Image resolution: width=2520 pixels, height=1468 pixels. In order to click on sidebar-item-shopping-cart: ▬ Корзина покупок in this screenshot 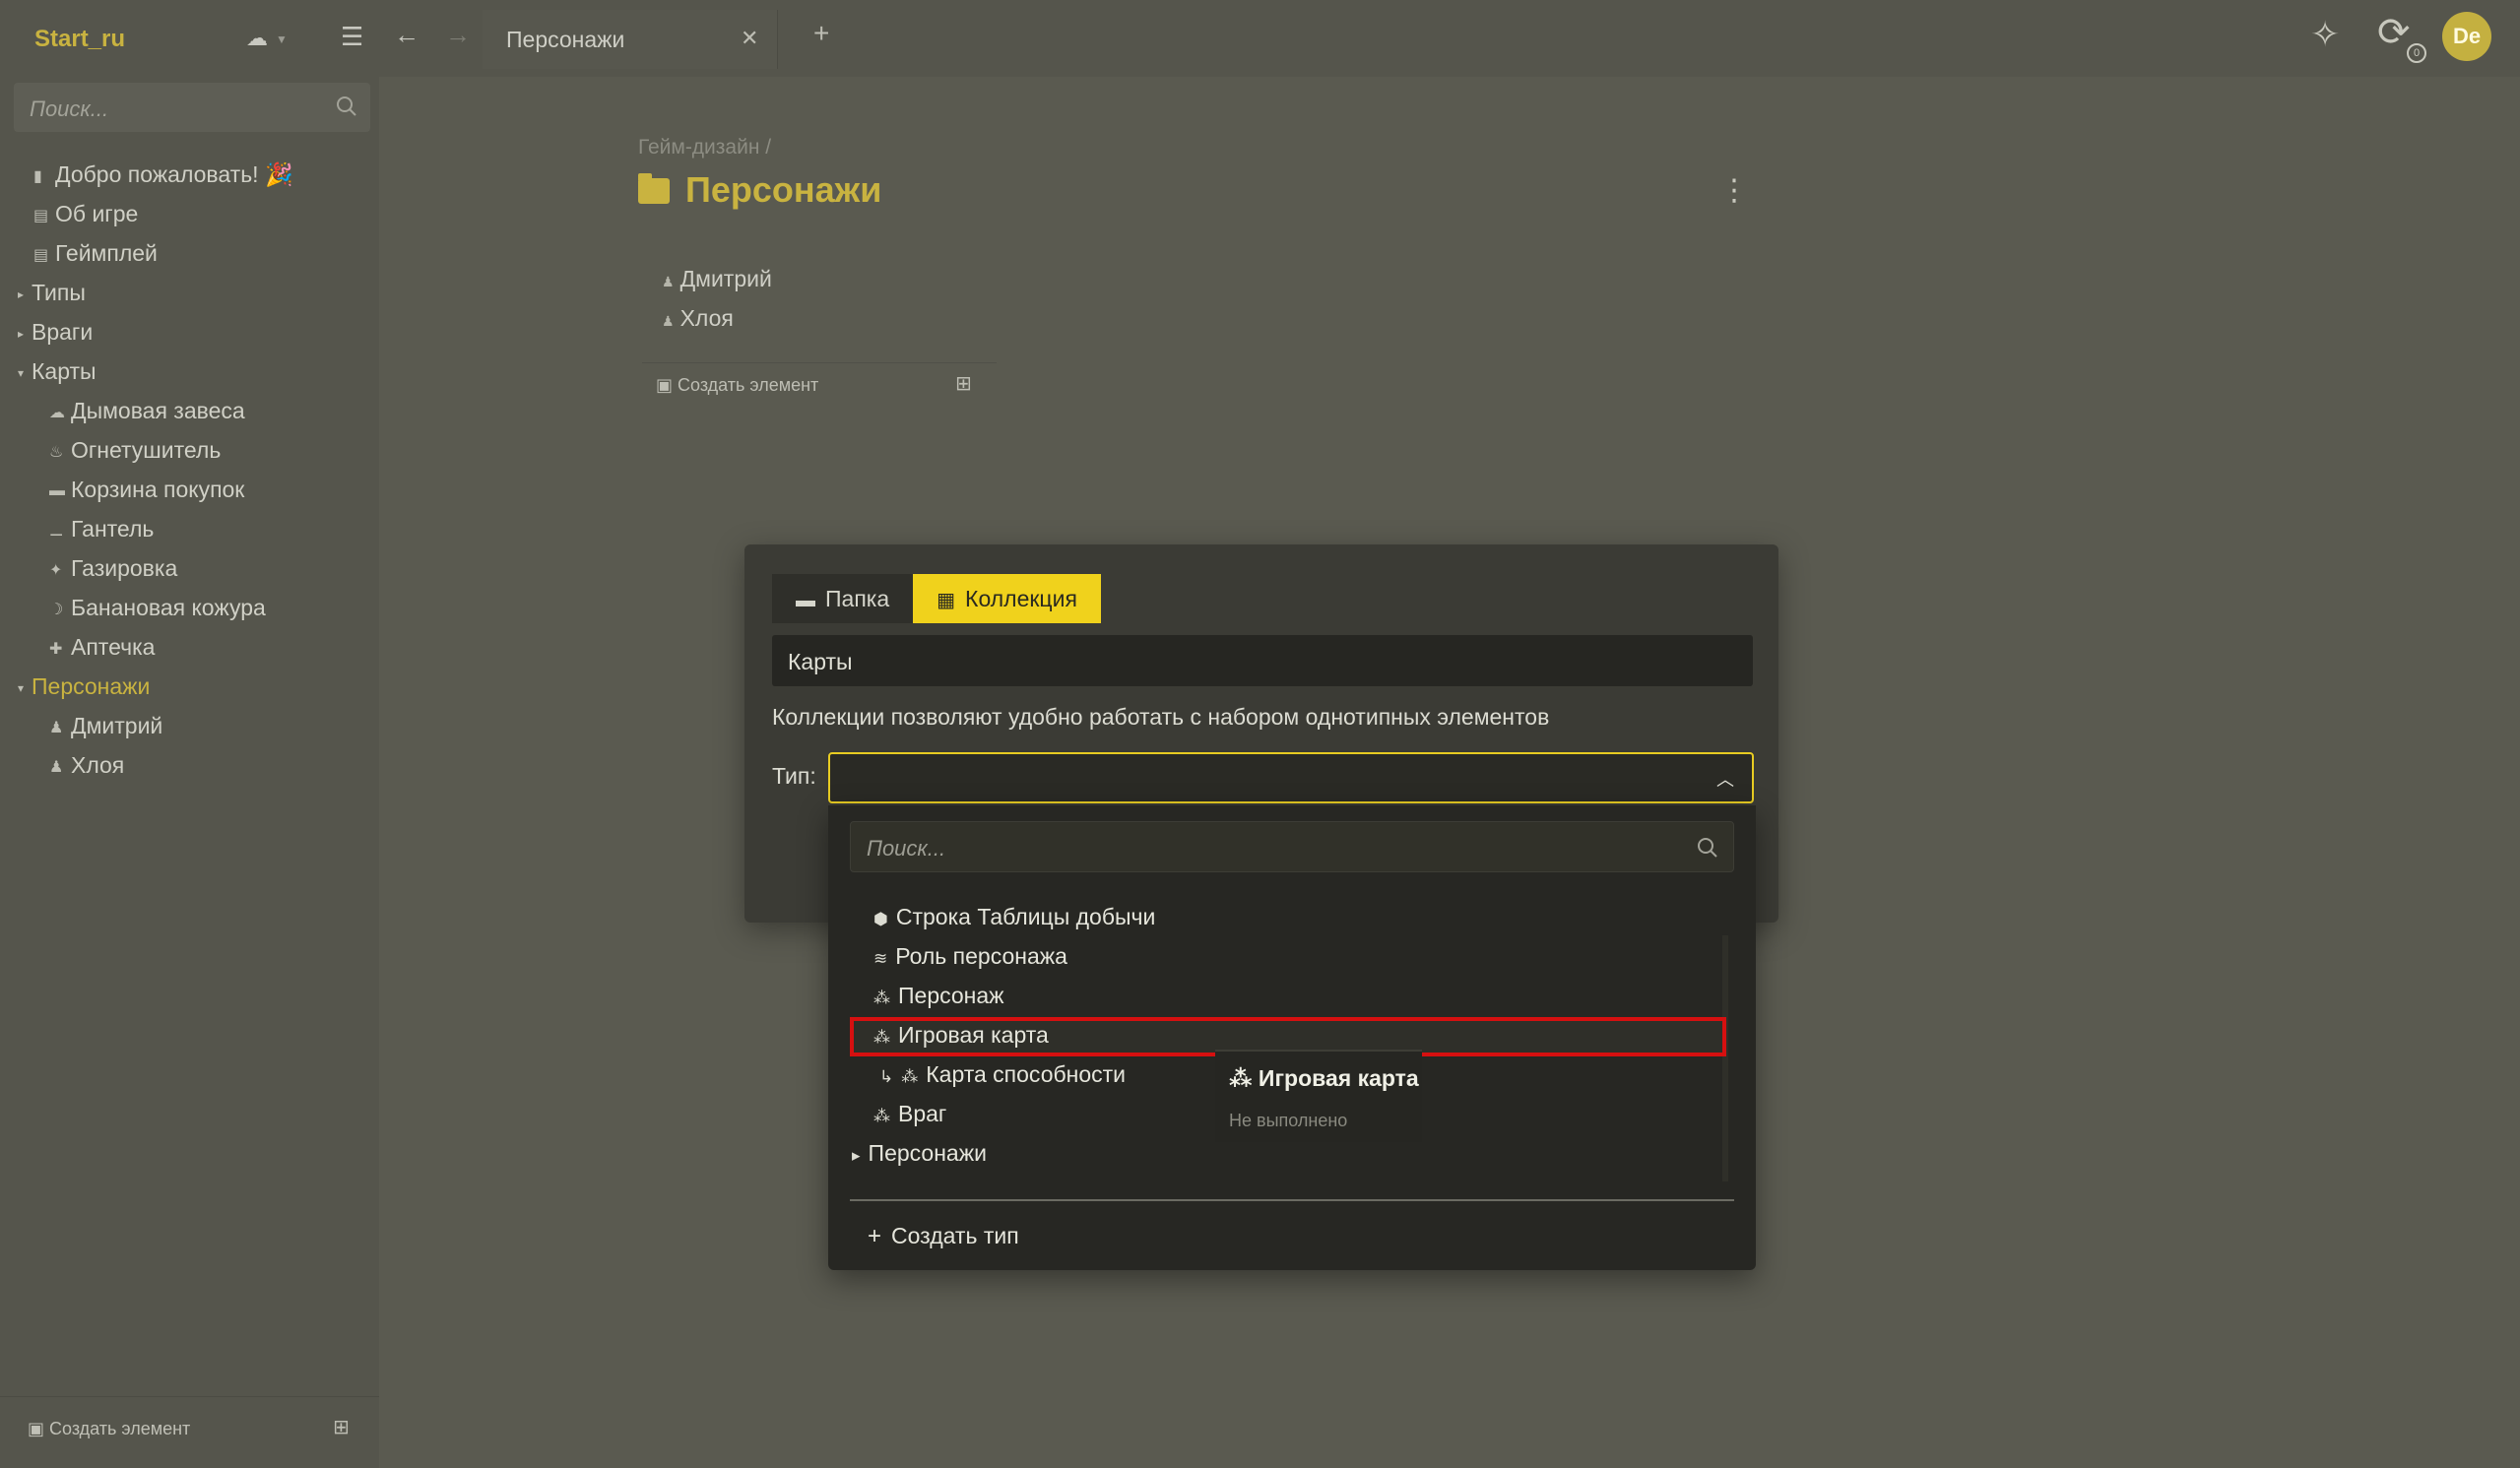, I will do `click(146, 495)`.